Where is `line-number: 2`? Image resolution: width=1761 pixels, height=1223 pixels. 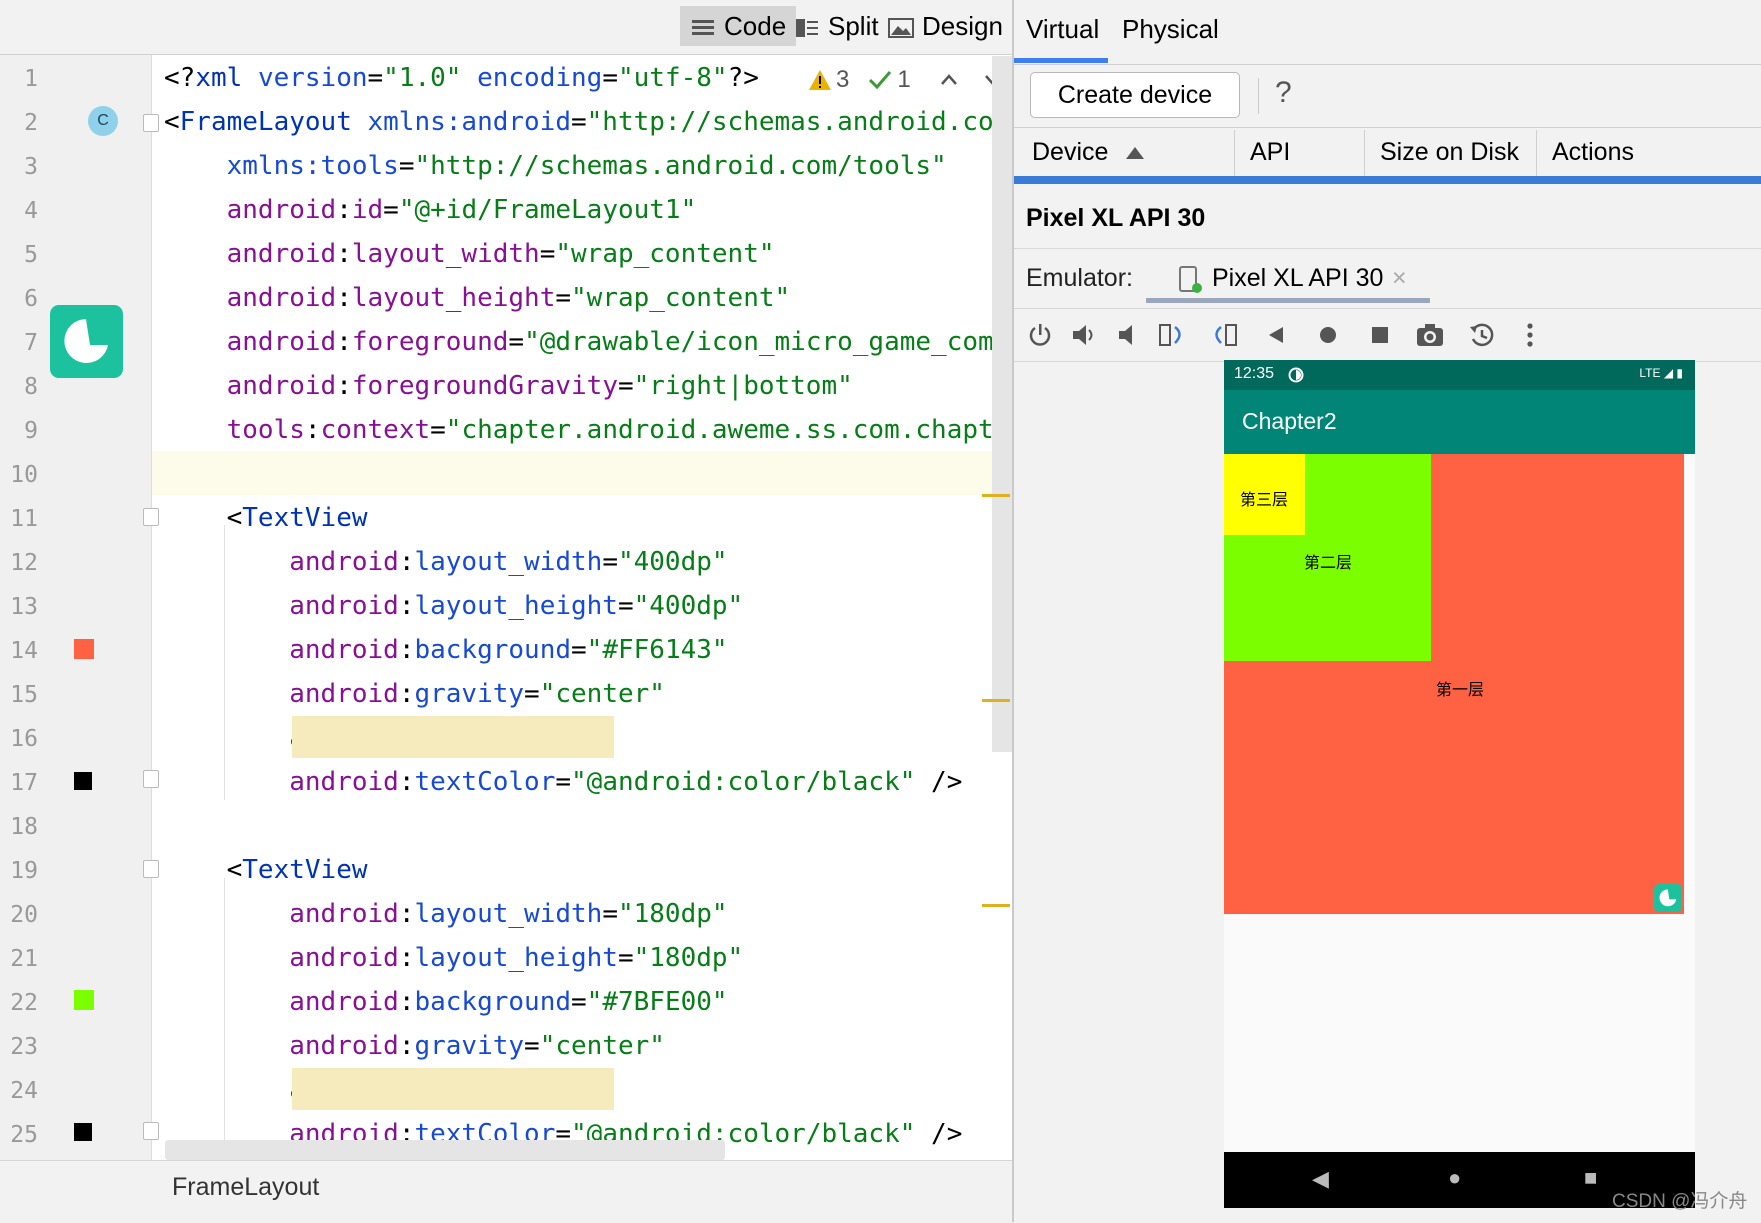
line-number: 2 is located at coordinates (31, 123).